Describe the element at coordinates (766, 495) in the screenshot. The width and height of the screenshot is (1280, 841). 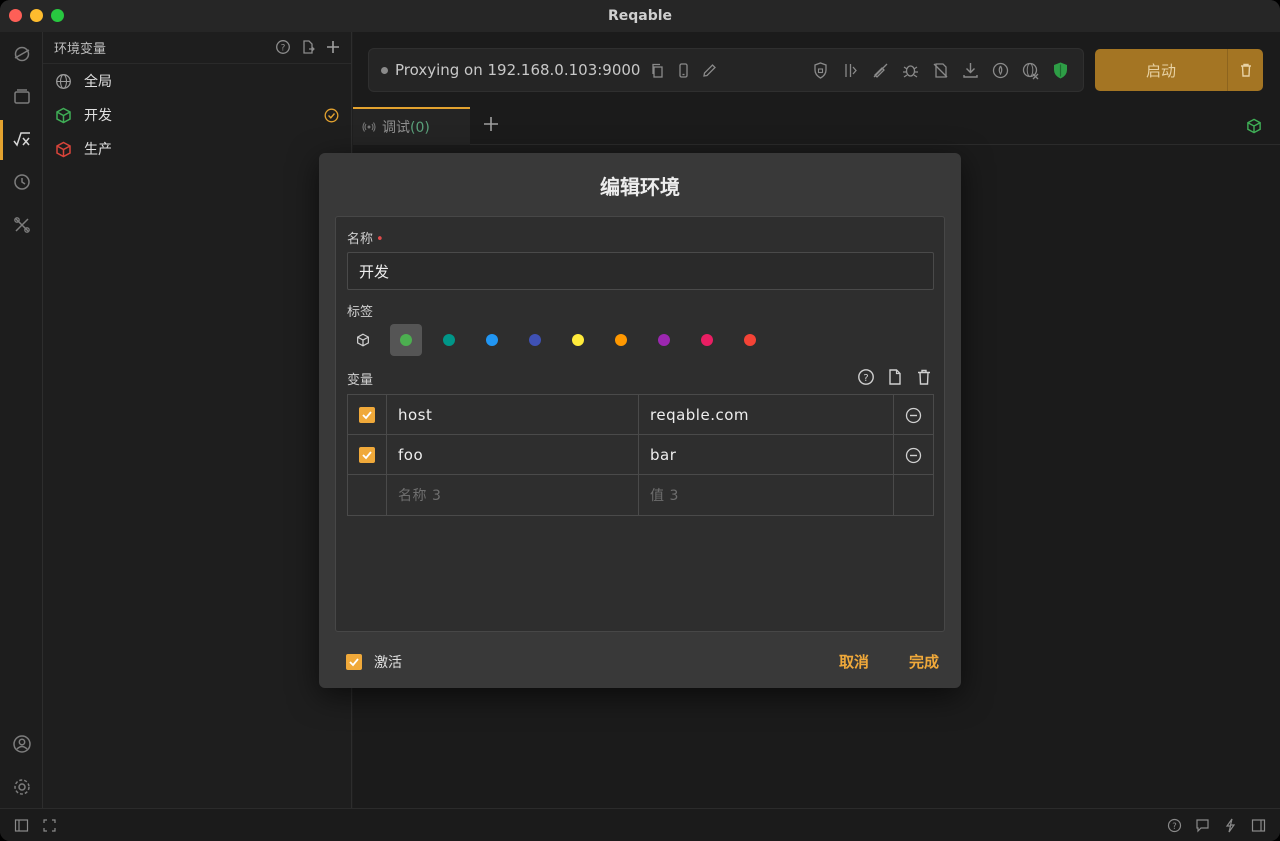
I see `new-variable-value-input: 值 3` at that location.